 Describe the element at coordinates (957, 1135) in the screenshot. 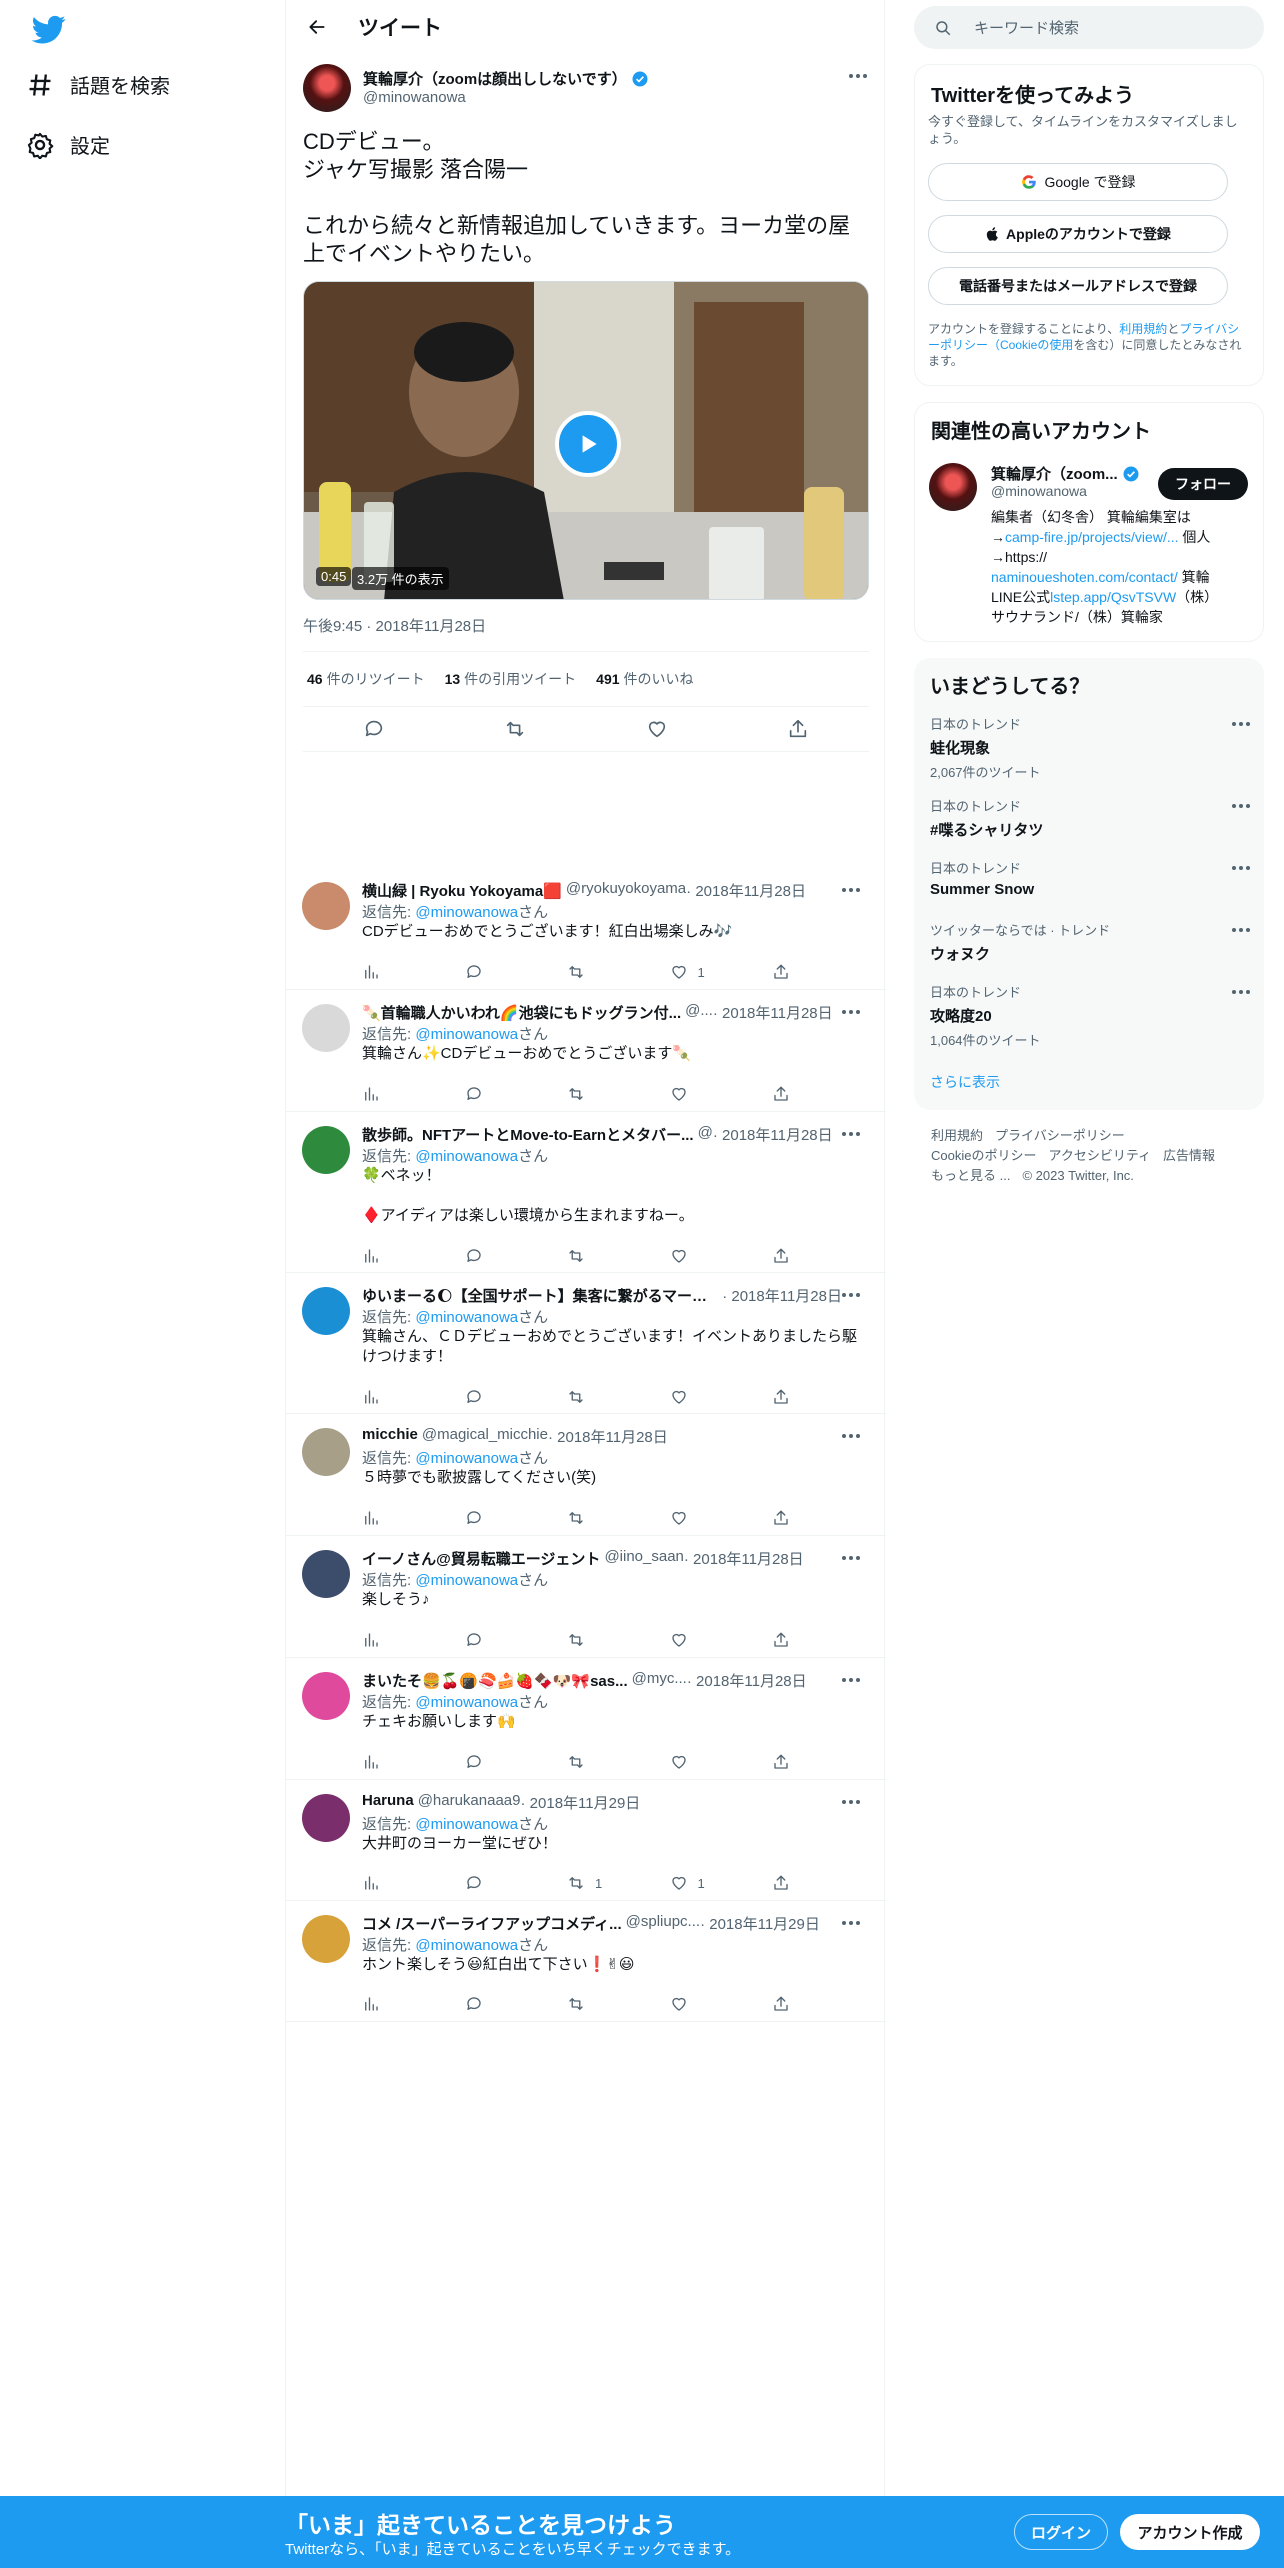

I see `footer-terms-link: 利用規約` at that location.